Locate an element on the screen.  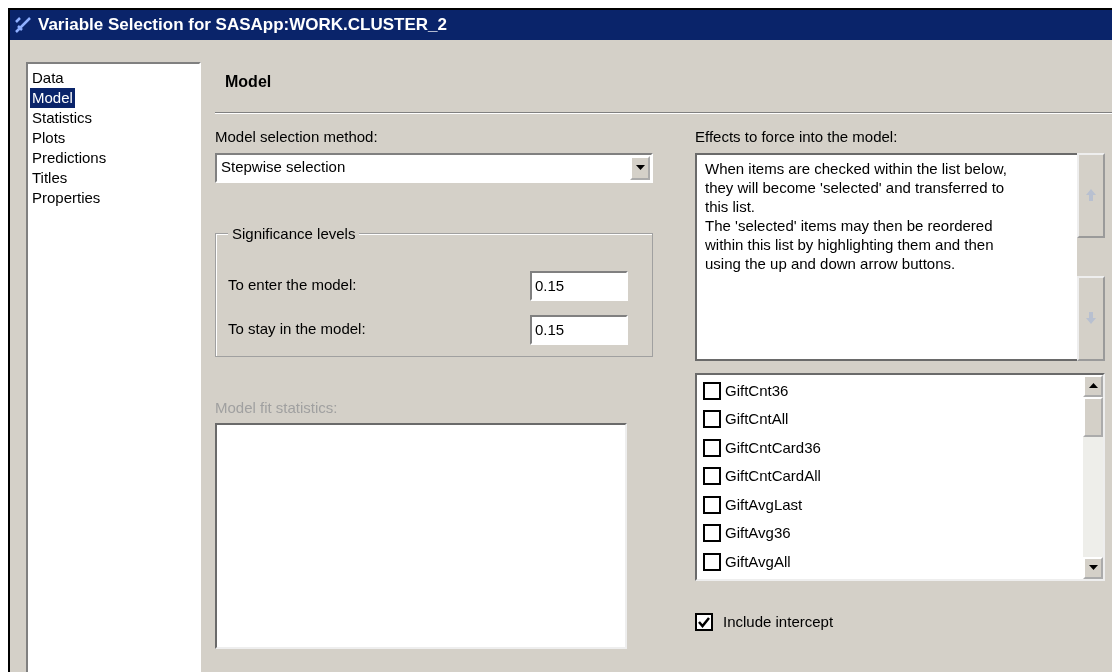
sidebar-item: Statistics is located at coordinates (62, 118).